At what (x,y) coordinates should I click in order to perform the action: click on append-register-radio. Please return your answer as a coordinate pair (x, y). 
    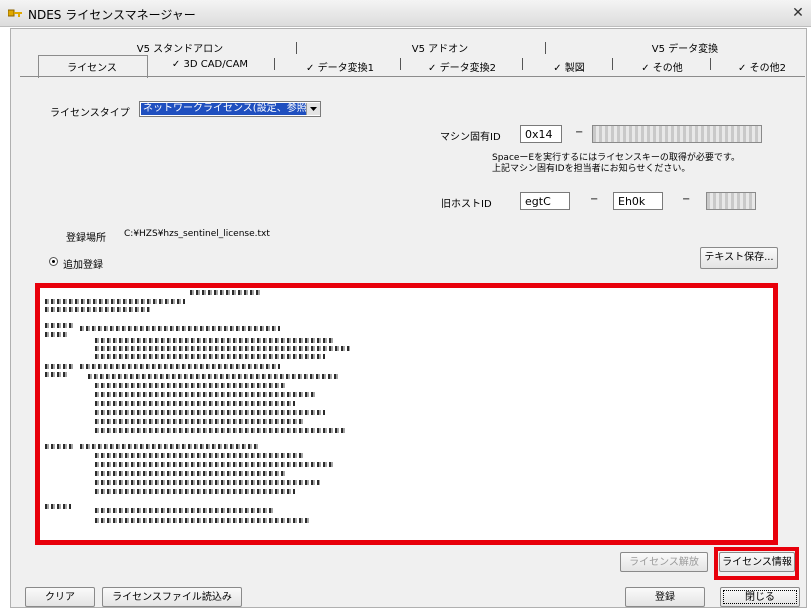
    Looking at the image, I should click on (53, 261).